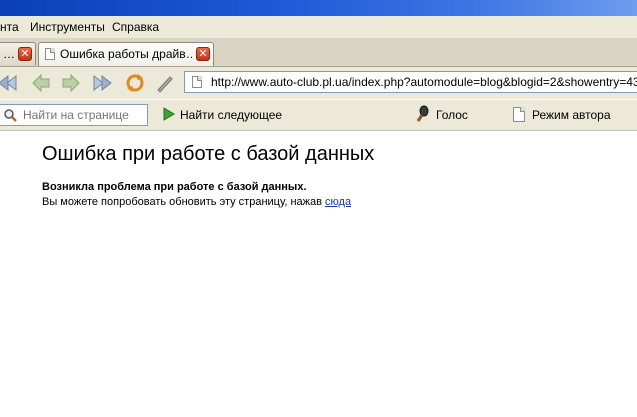 The height and width of the screenshot is (417, 637). What do you see at coordinates (9, 27) in the screenshot?
I see `menu-item-tabs: нта` at bounding box center [9, 27].